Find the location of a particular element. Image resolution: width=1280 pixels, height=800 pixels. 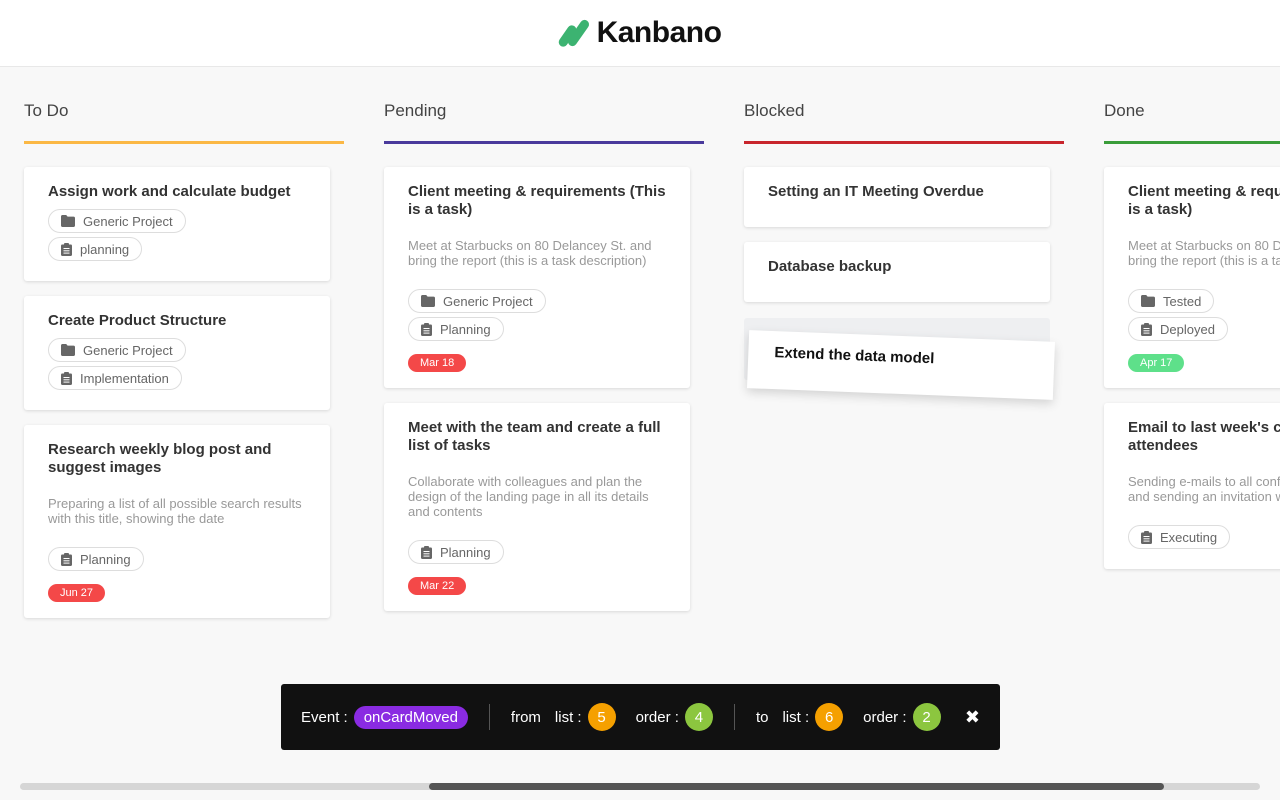

tag-chip: Implementation is located at coordinates (115, 378).